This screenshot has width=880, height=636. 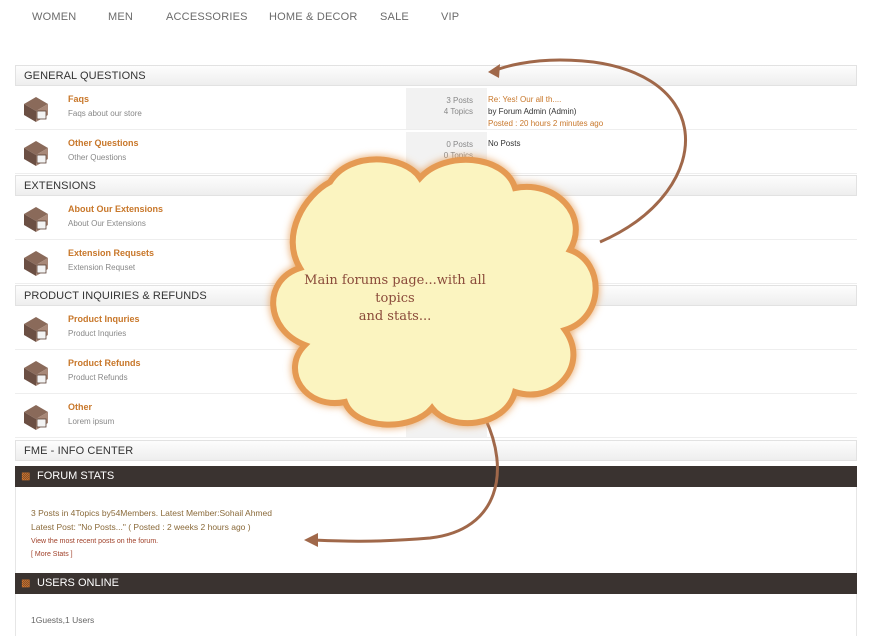 I want to click on posts-count: 3 Posts, so click(x=459, y=100).